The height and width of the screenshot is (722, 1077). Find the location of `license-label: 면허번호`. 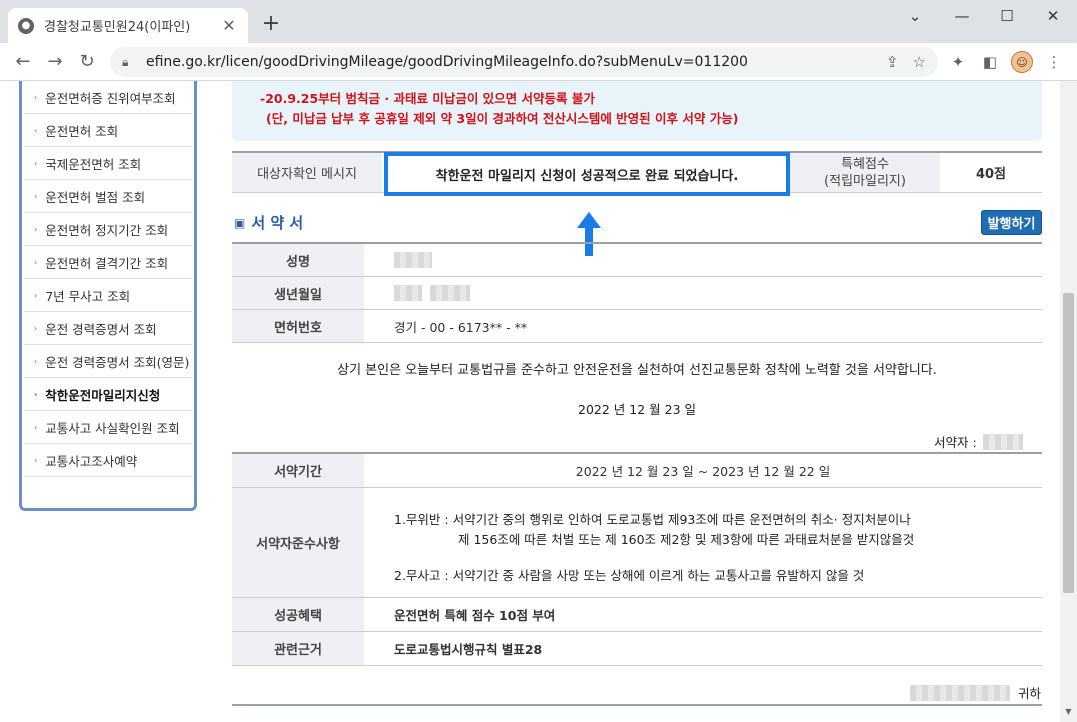

license-label: 면허번호 is located at coordinates (298, 326).